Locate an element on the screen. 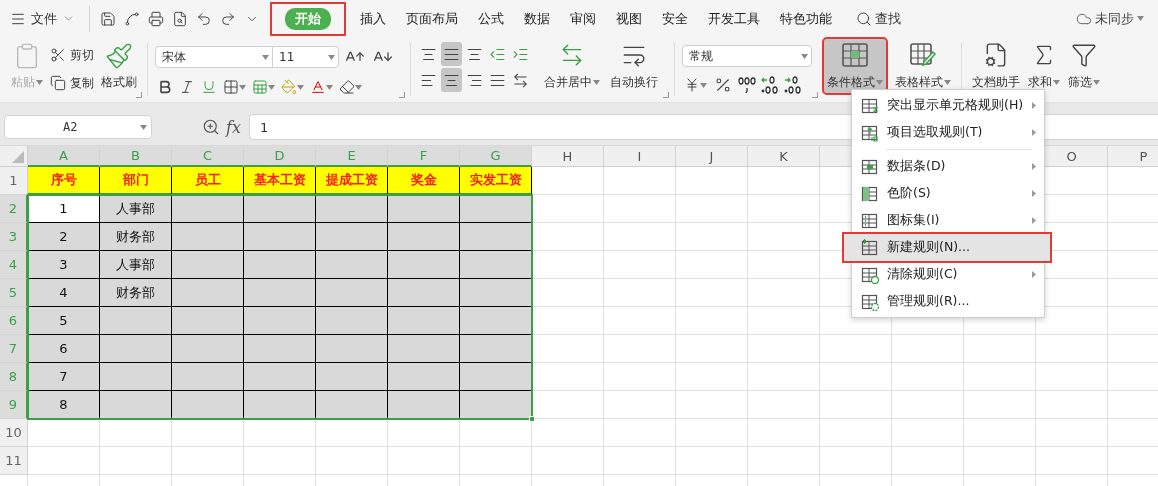 The width and height of the screenshot is (1158, 486). copy-button: 复制 is located at coordinates (72, 83).